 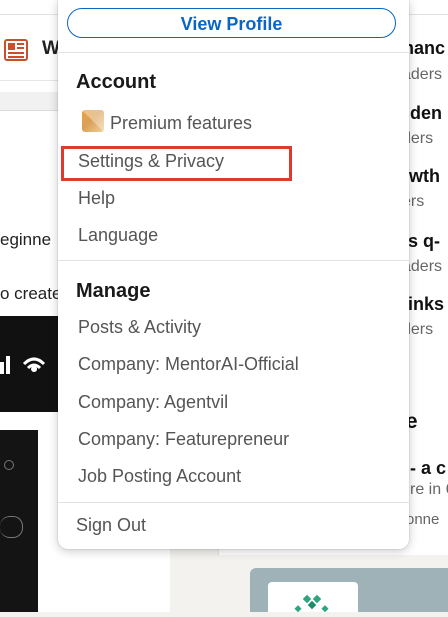 I want to click on account-heading: Account, so click(x=116, y=82).